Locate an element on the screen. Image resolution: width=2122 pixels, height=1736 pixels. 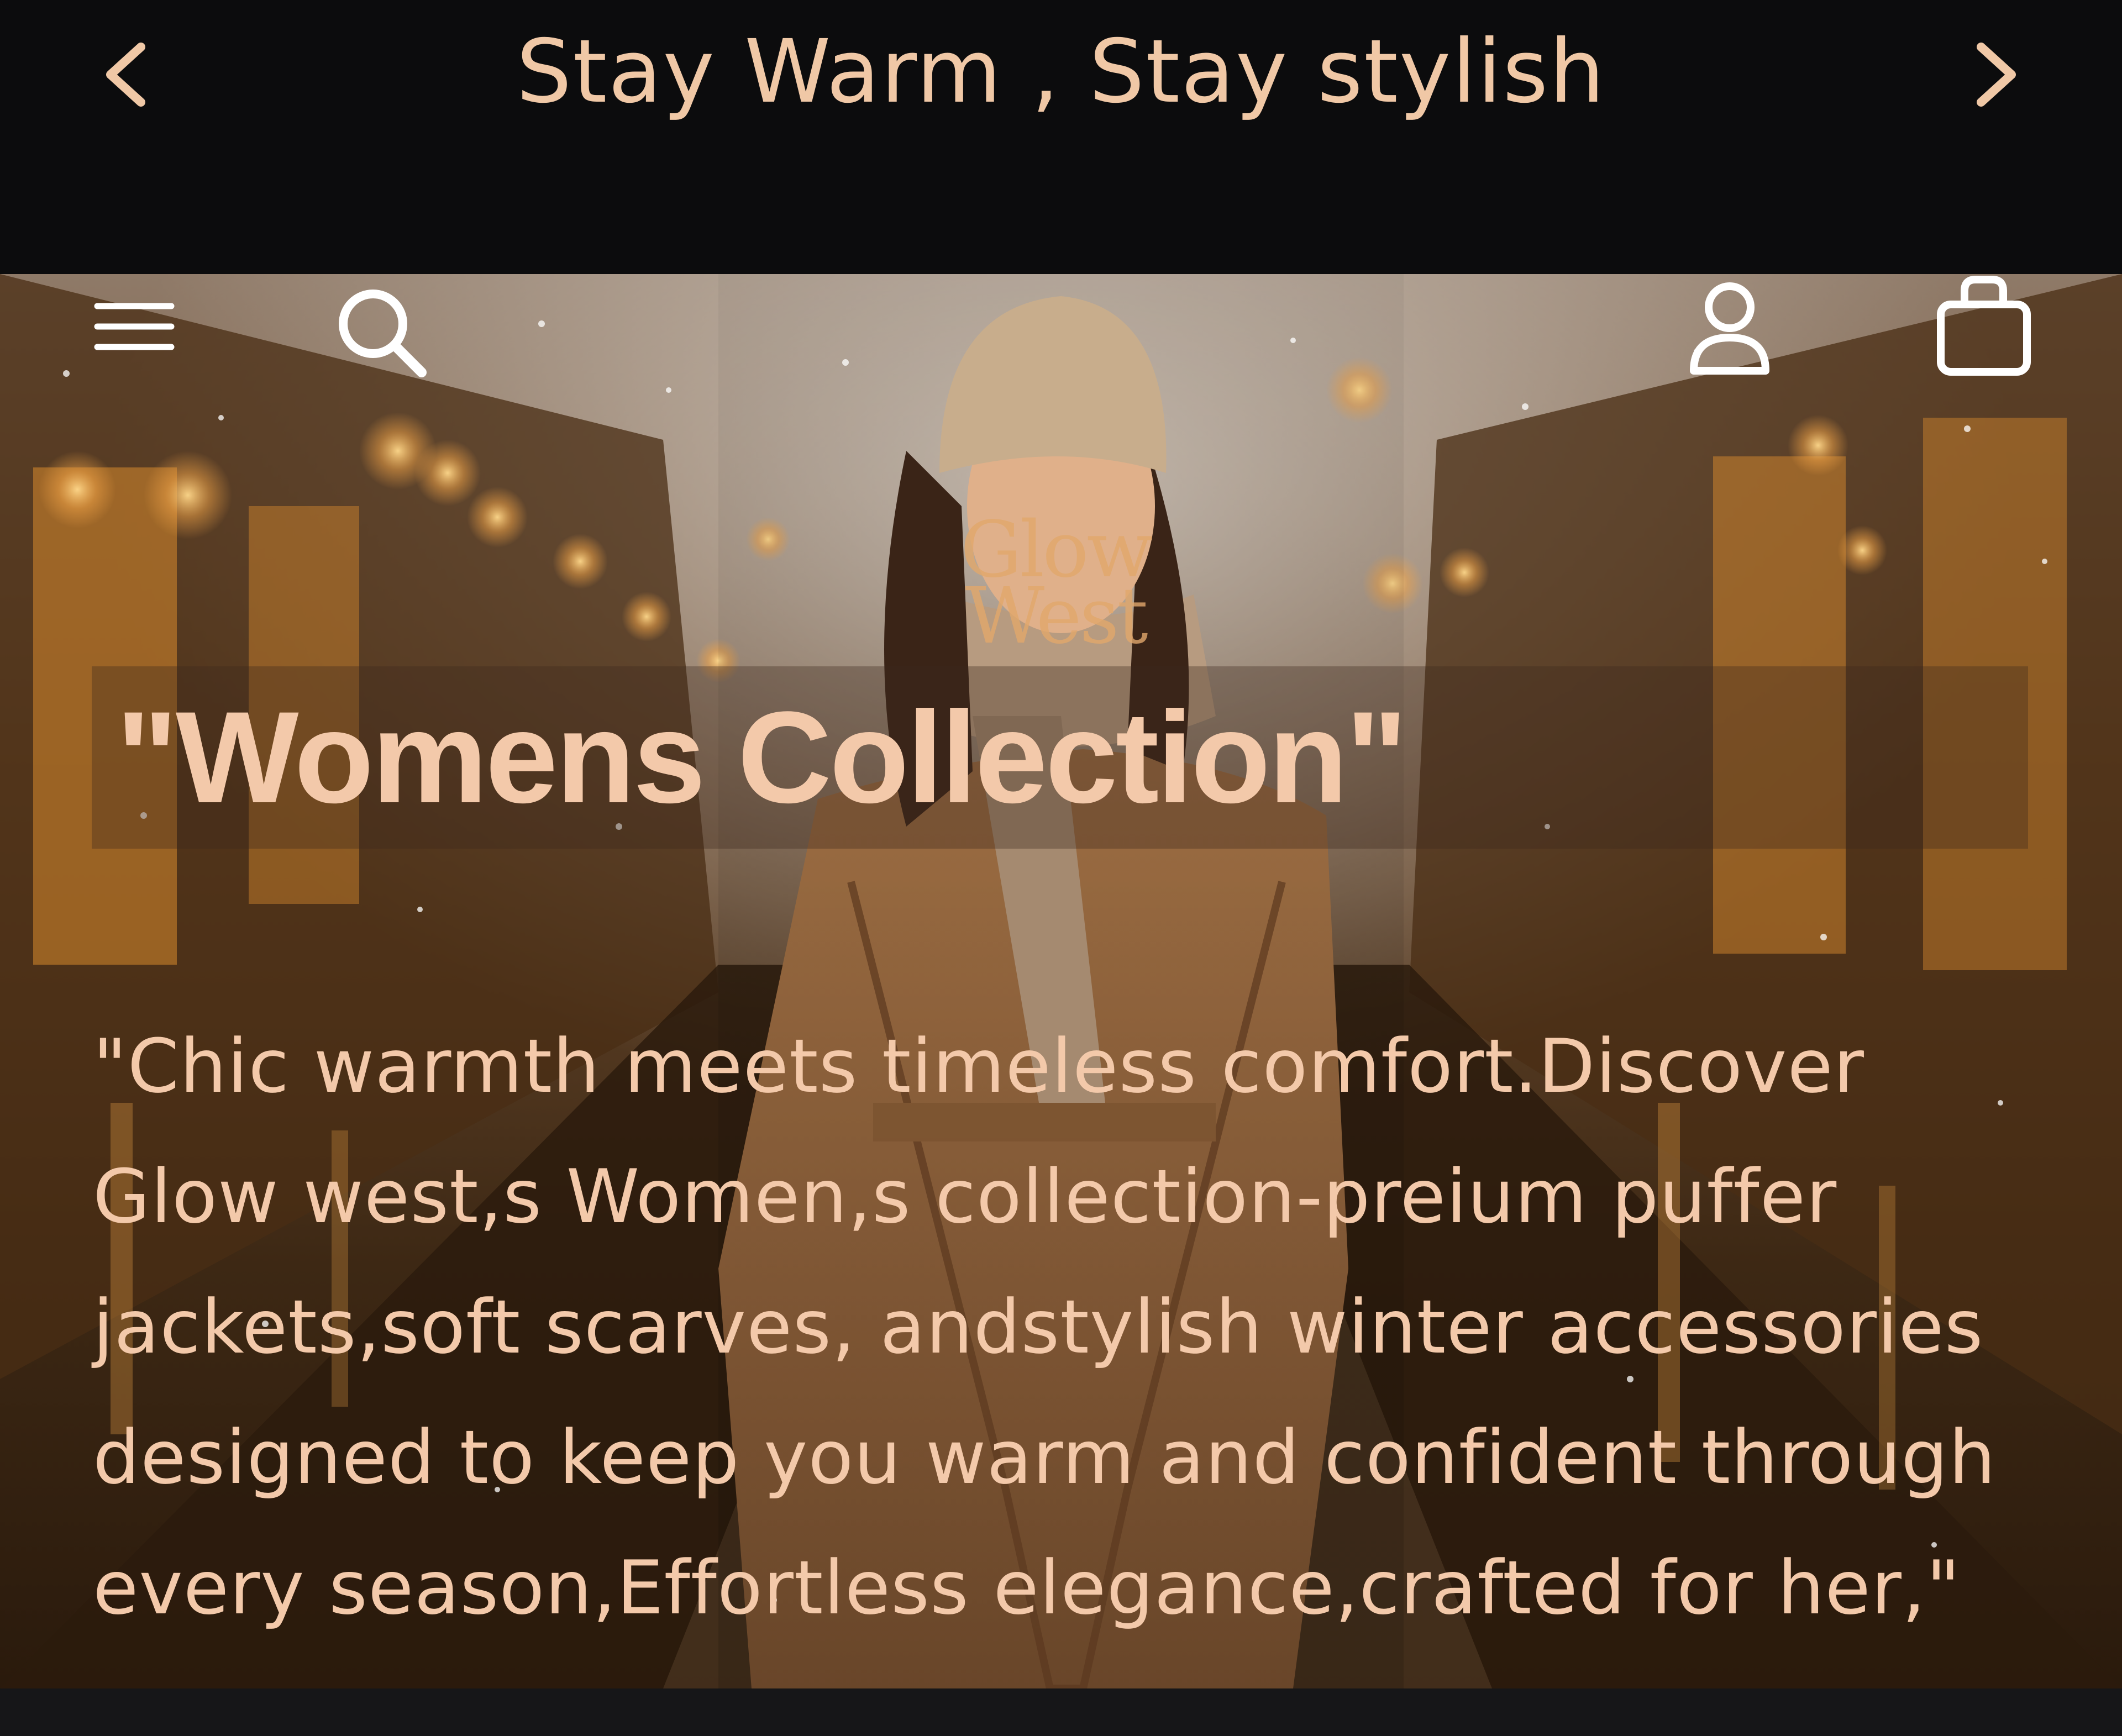
search-icon is located at coordinates (381, 332).